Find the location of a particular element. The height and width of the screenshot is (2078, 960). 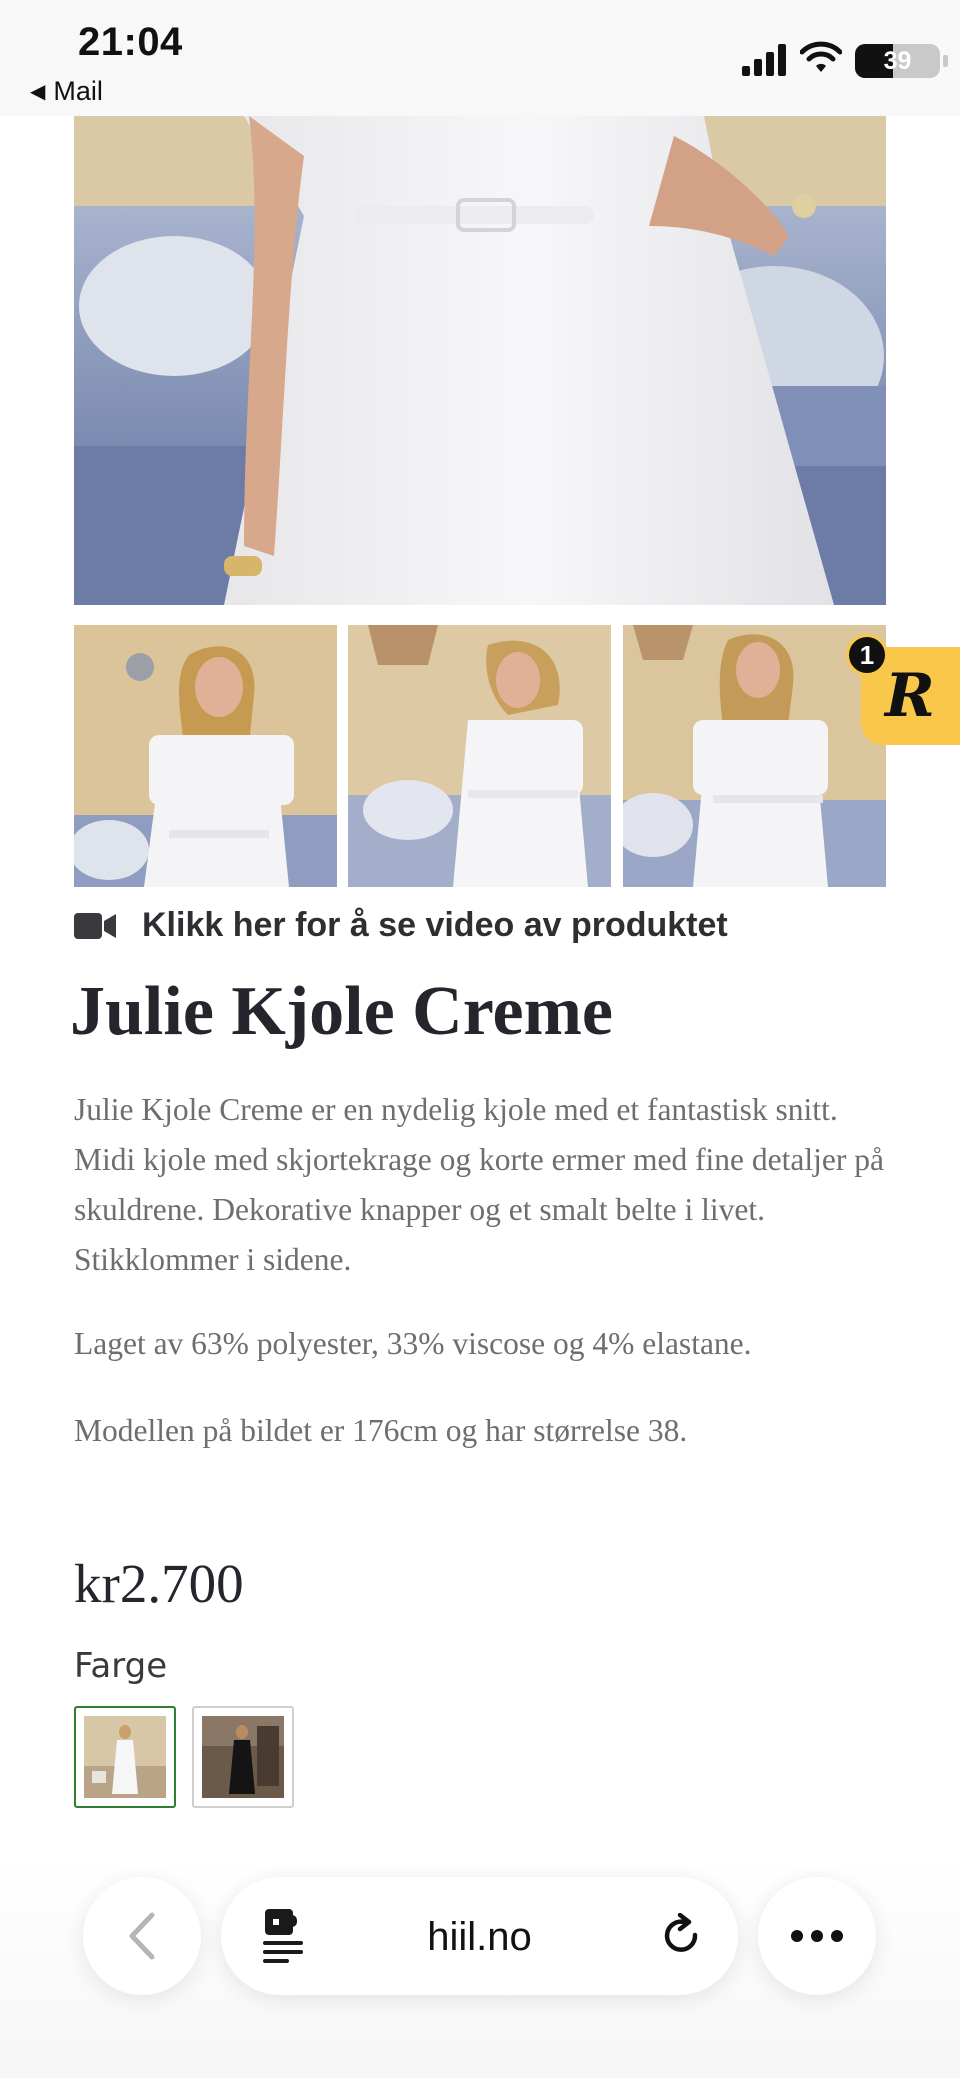

swatch-black-image is located at coordinates (243, 1757).